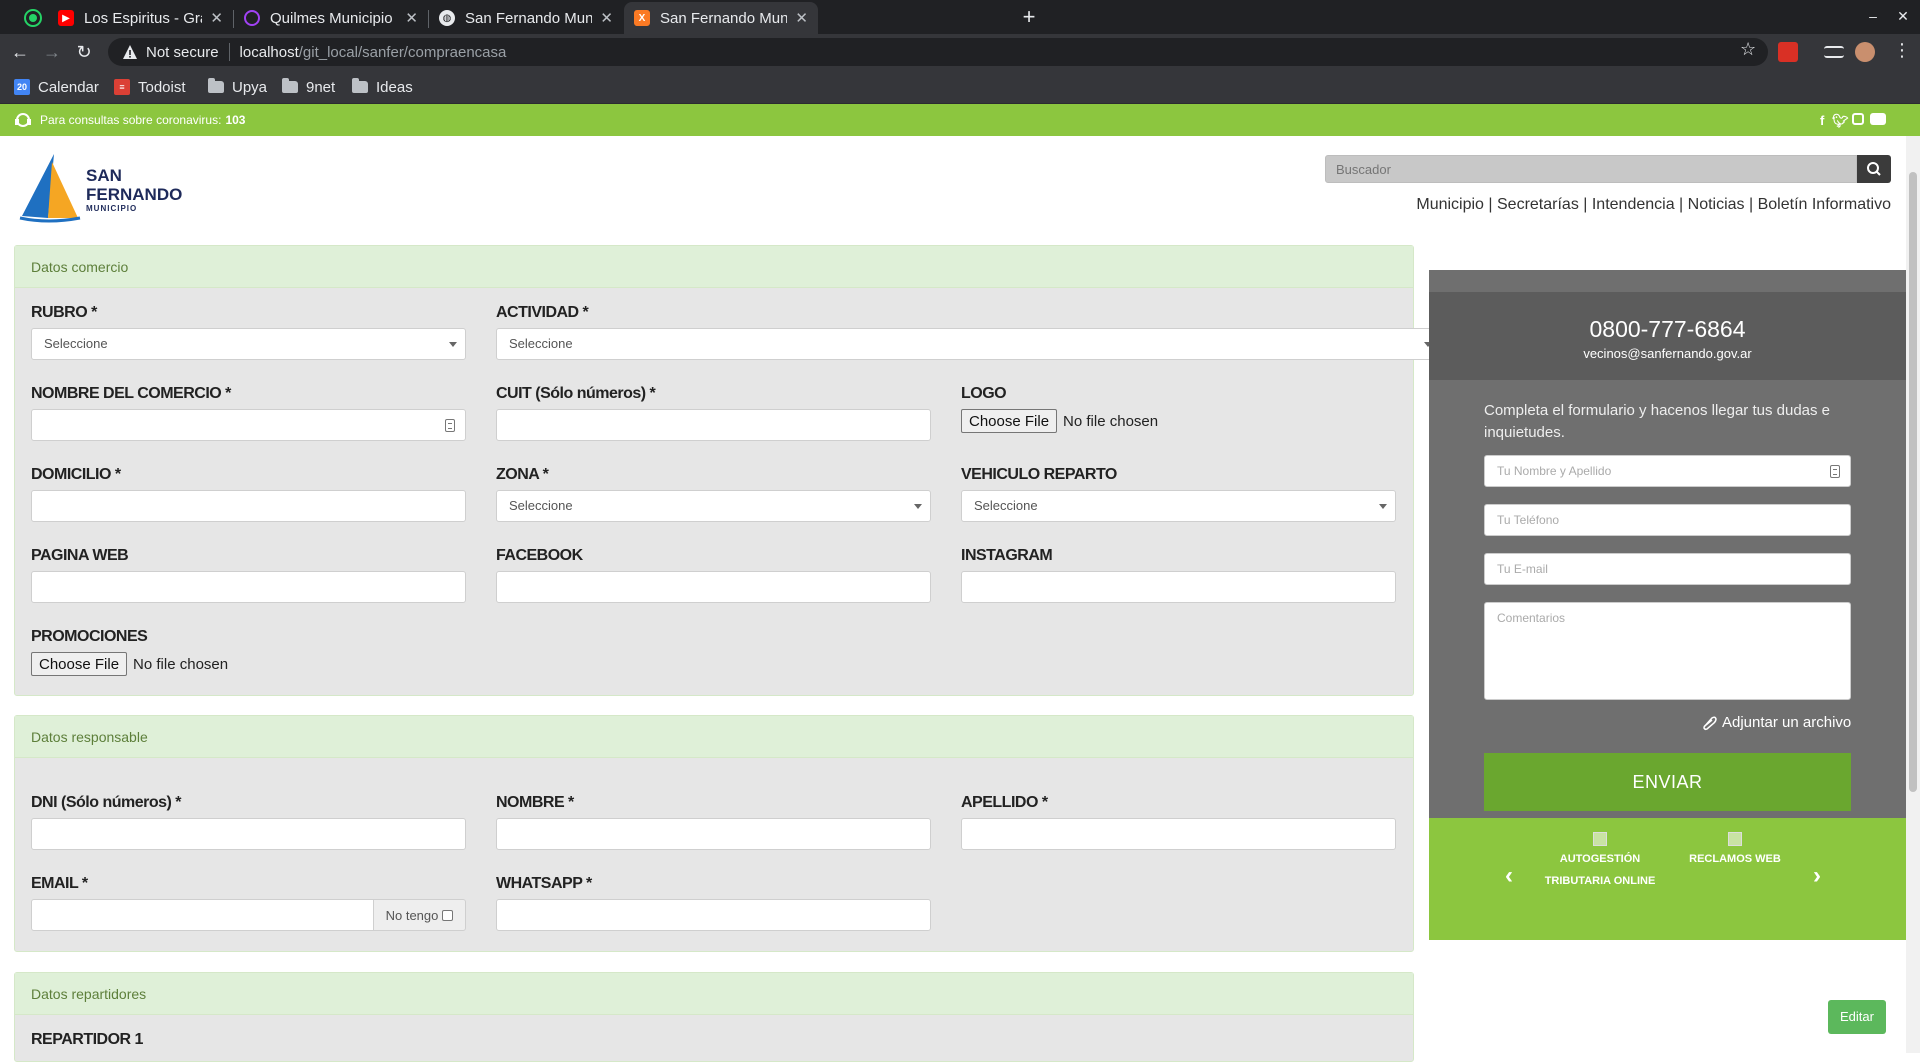 This screenshot has width=1920, height=1062. What do you see at coordinates (1450, 204) in the screenshot?
I see `nav-municipio: Municipio` at bounding box center [1450, 204].